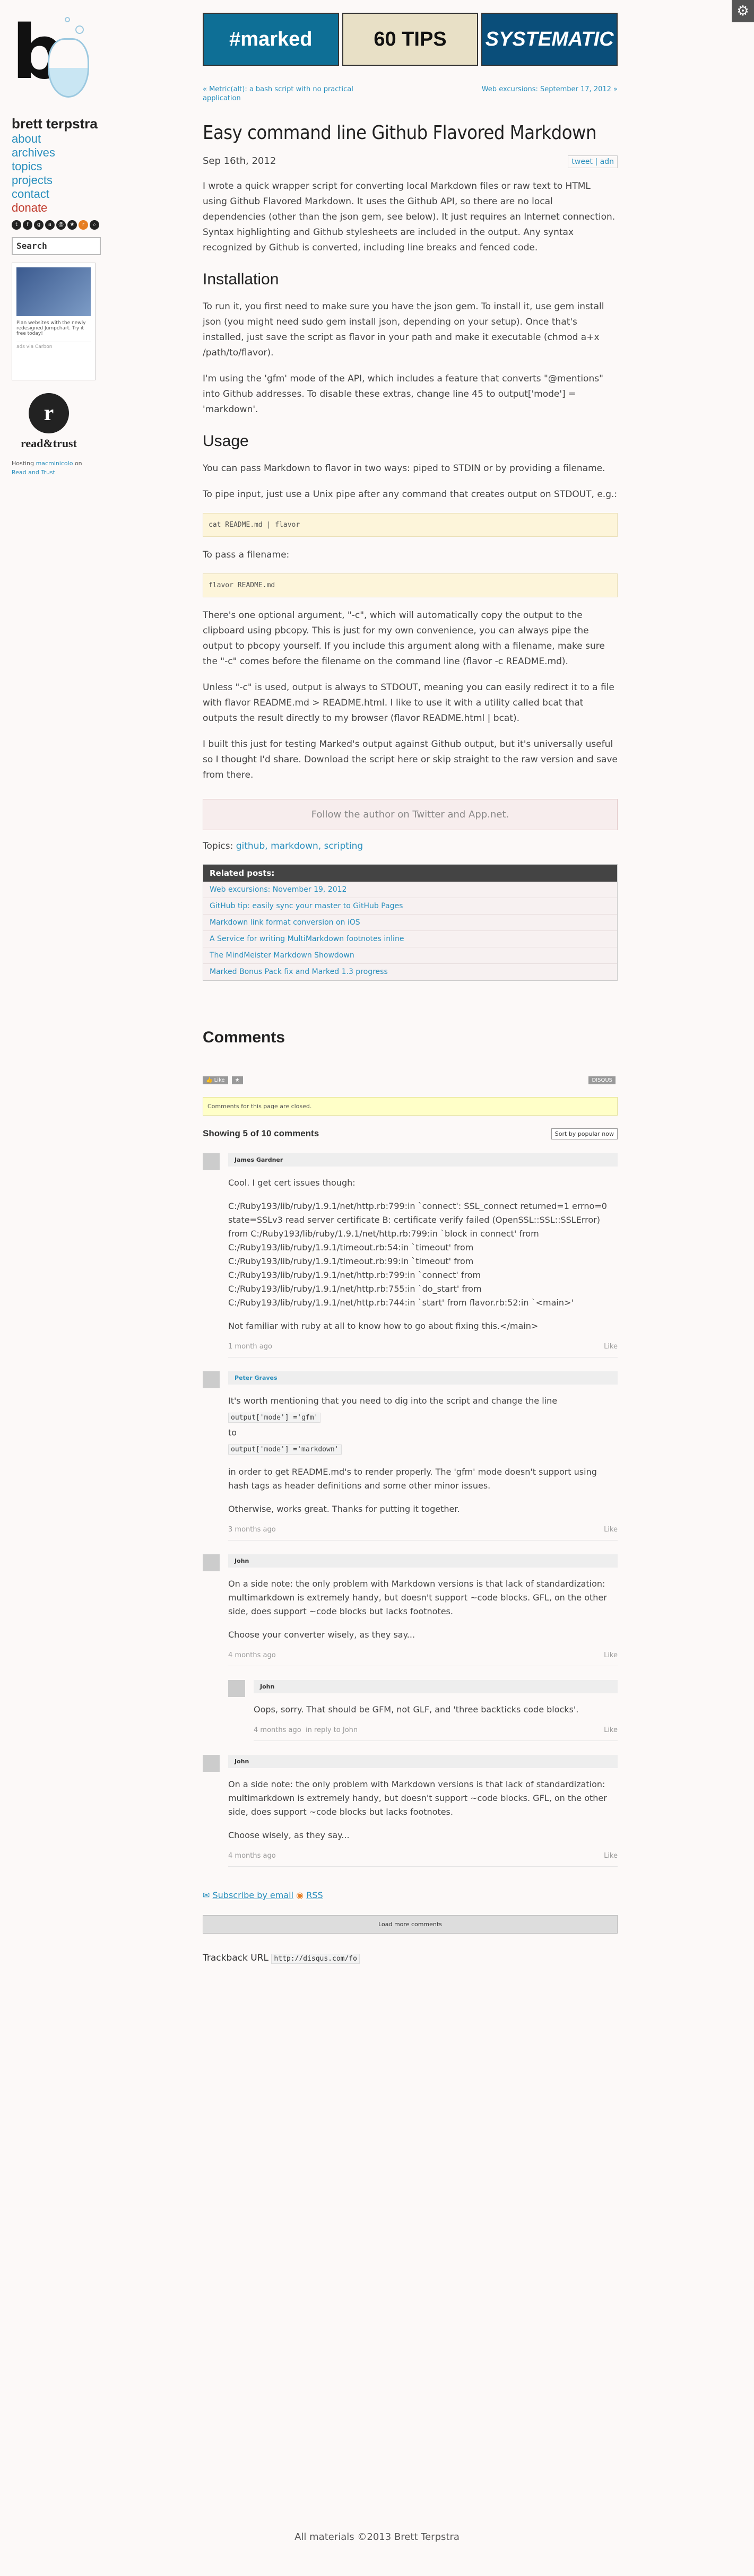 This screenshot has height=2576, width=754. I want to click on banner-row: #marked 60 TIPS SYSTEMATIC, so click(410, 39).